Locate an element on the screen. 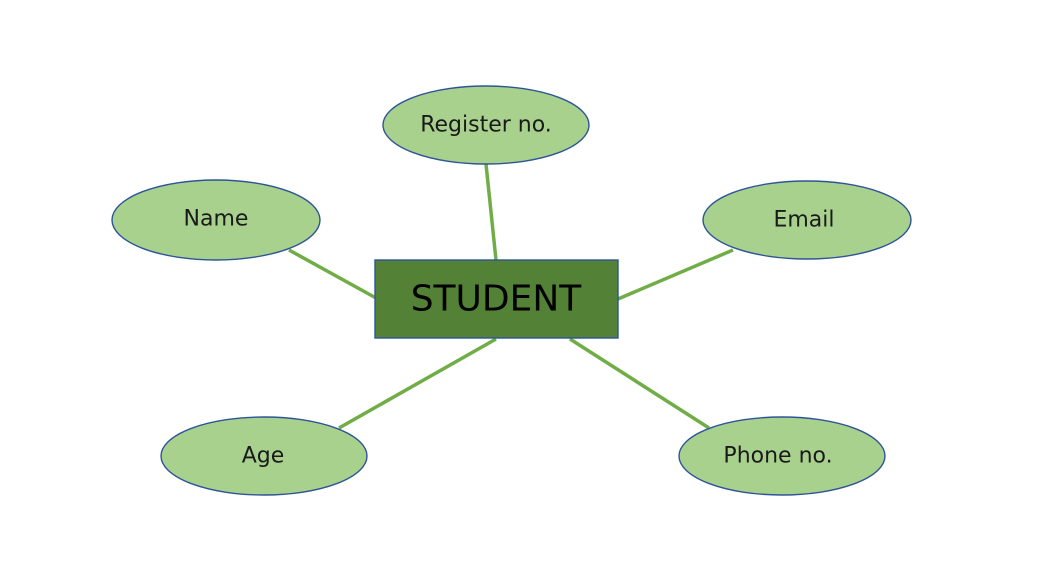  attribute-phone-no: Phone no. is located at coordinates (782, 456).